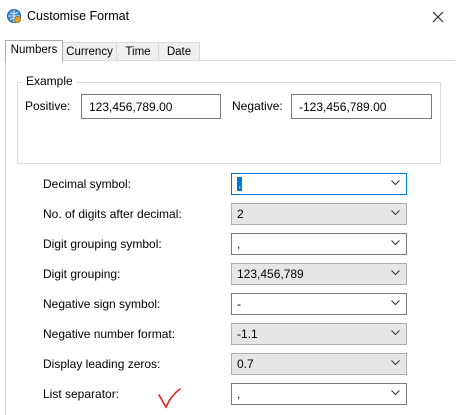 This screenshot has width=456, height=415. I want to click on digits-after-decimal-label: No. of digits after decimal:, so click(112, 214).